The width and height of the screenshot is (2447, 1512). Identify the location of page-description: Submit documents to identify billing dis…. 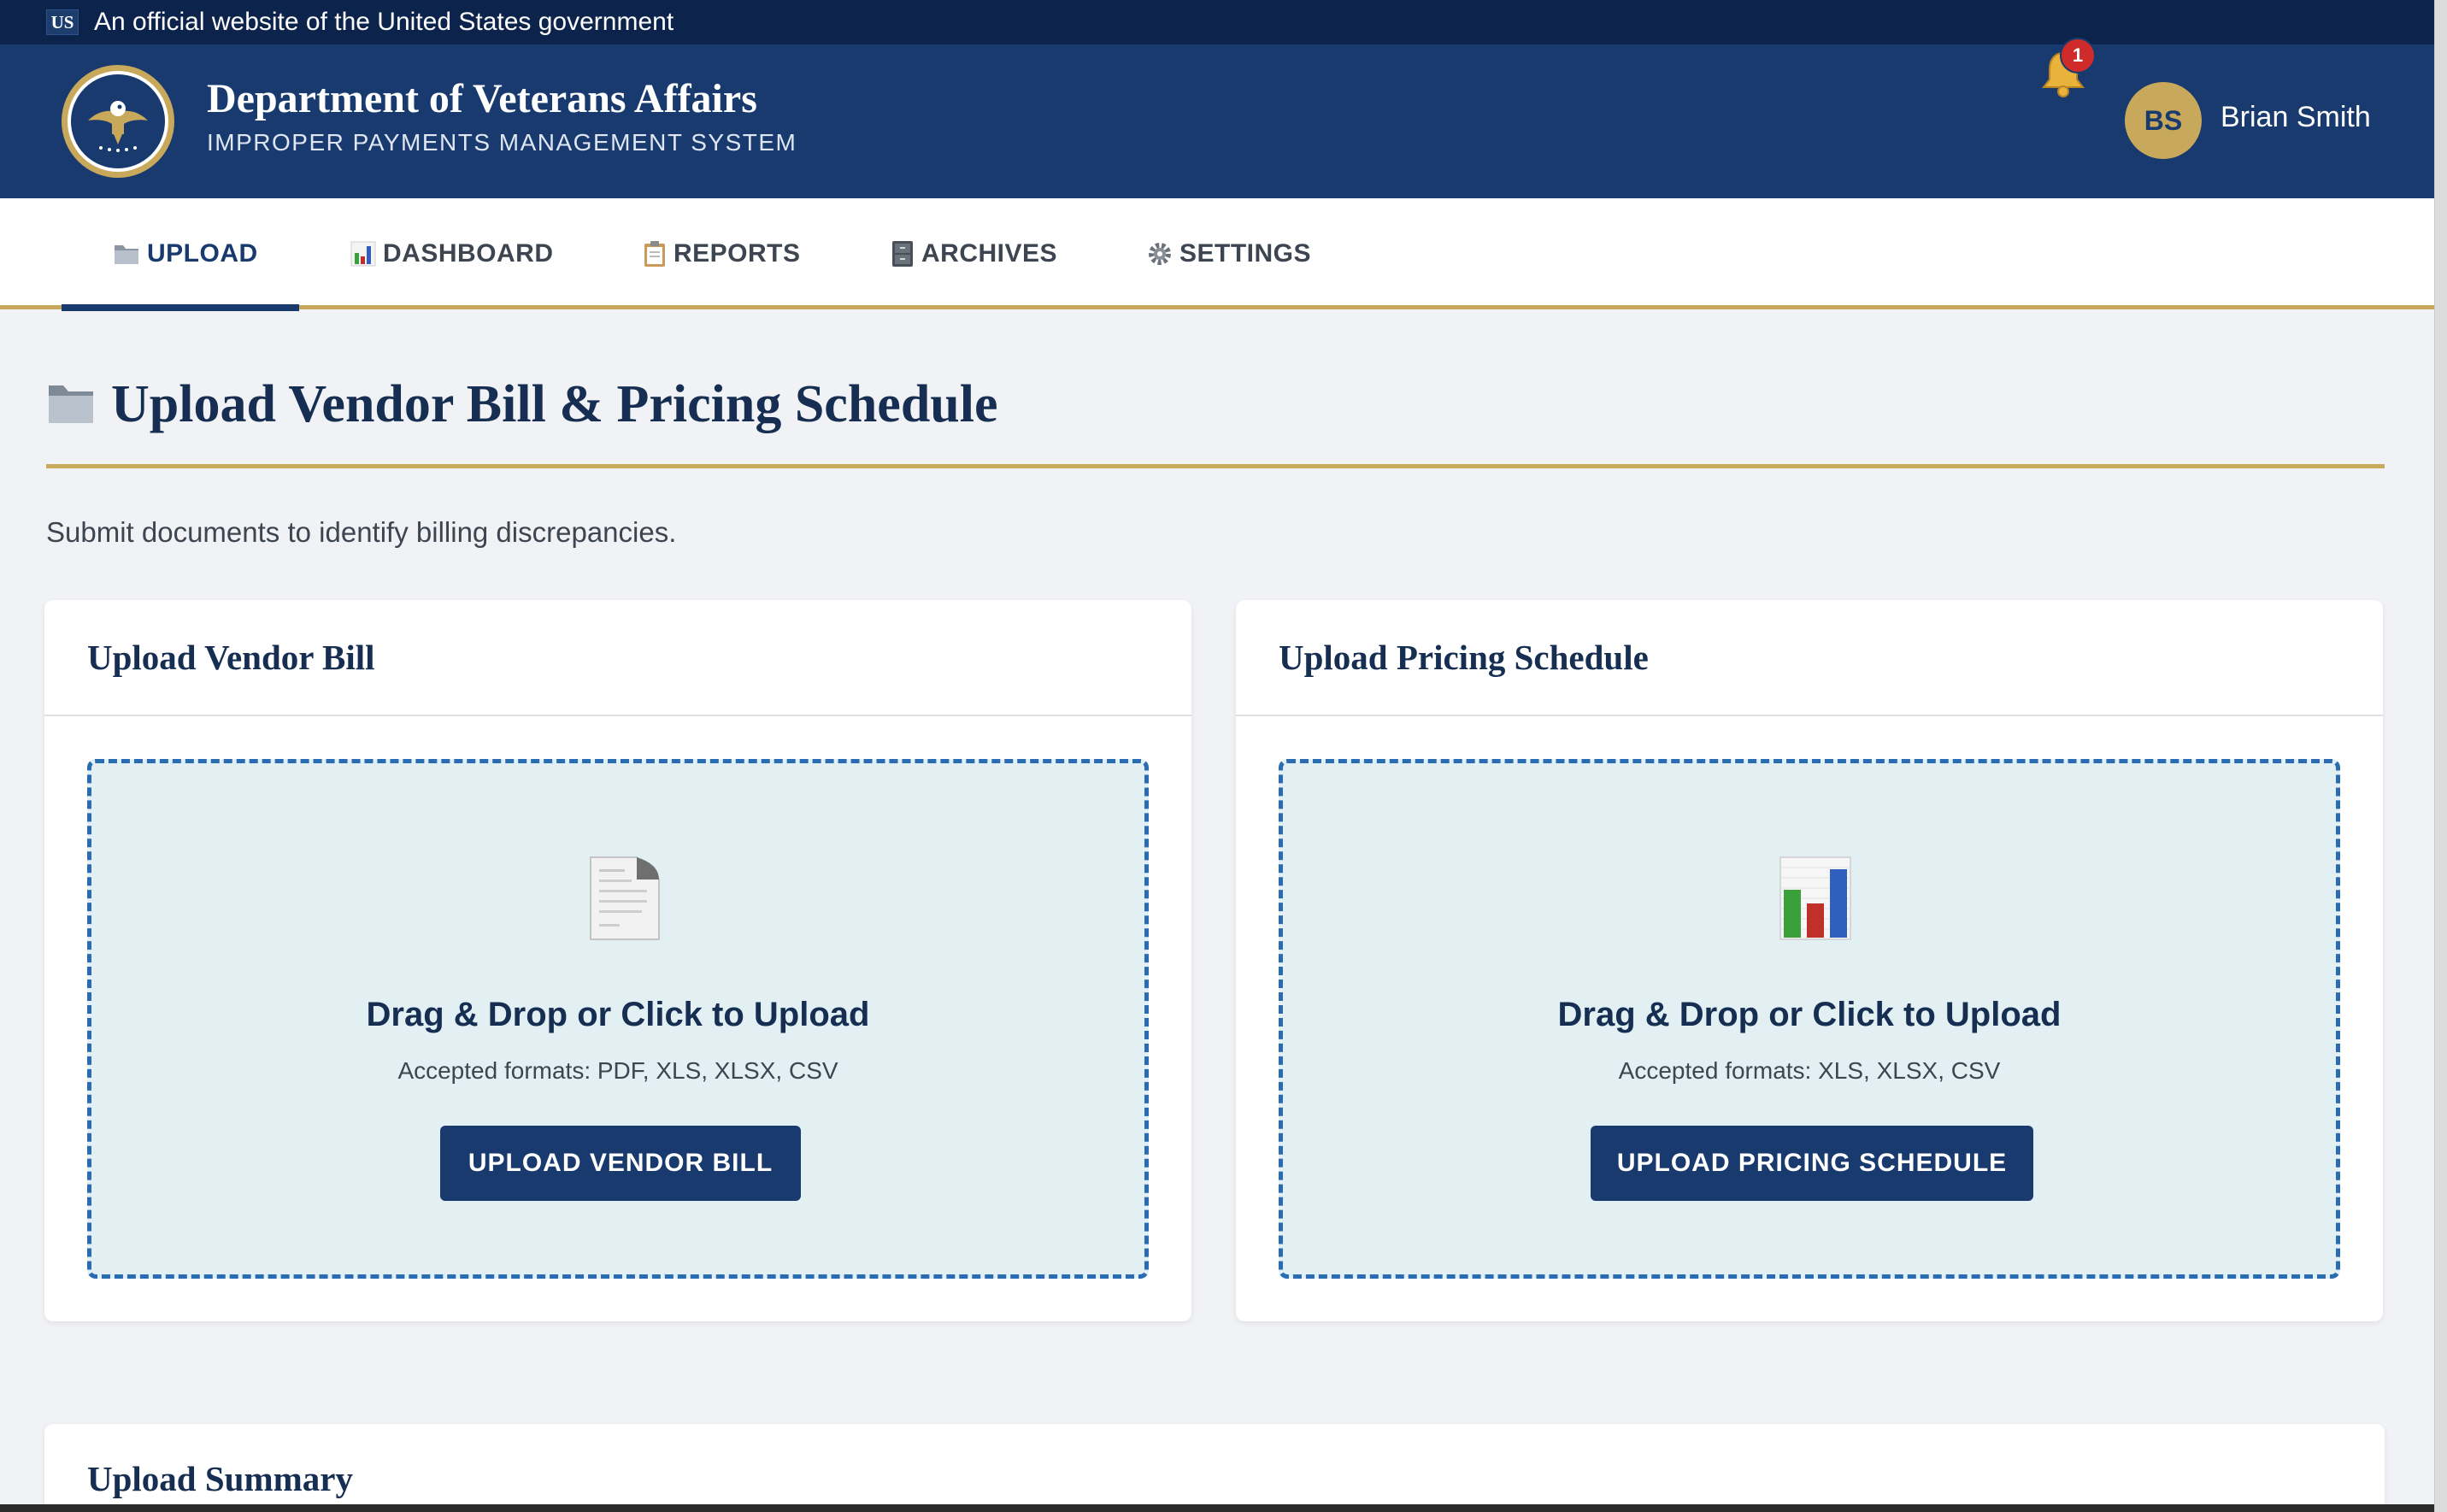
(362, 532).